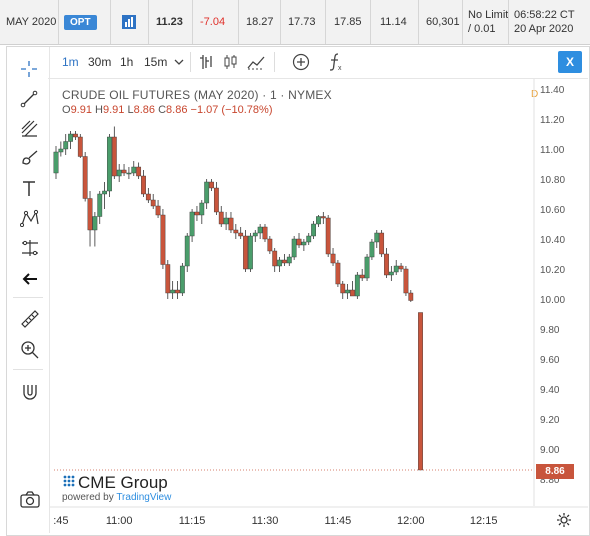 The height and width of the screenshot is (536, 590). What do you see at coordinates (88, 497) in the screenshot?
I see `powered-prefix: powered by` at bounding box center [88, 497].